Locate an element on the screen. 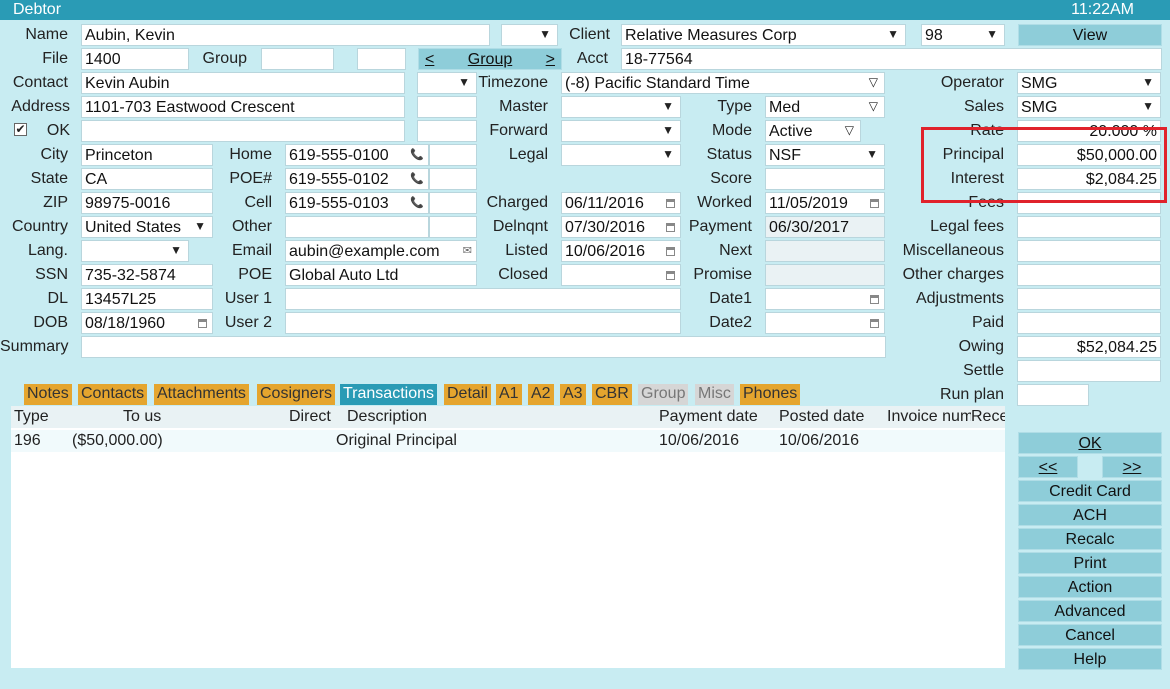  status-select: NSF ▼ is located at coordinates (825, 155).